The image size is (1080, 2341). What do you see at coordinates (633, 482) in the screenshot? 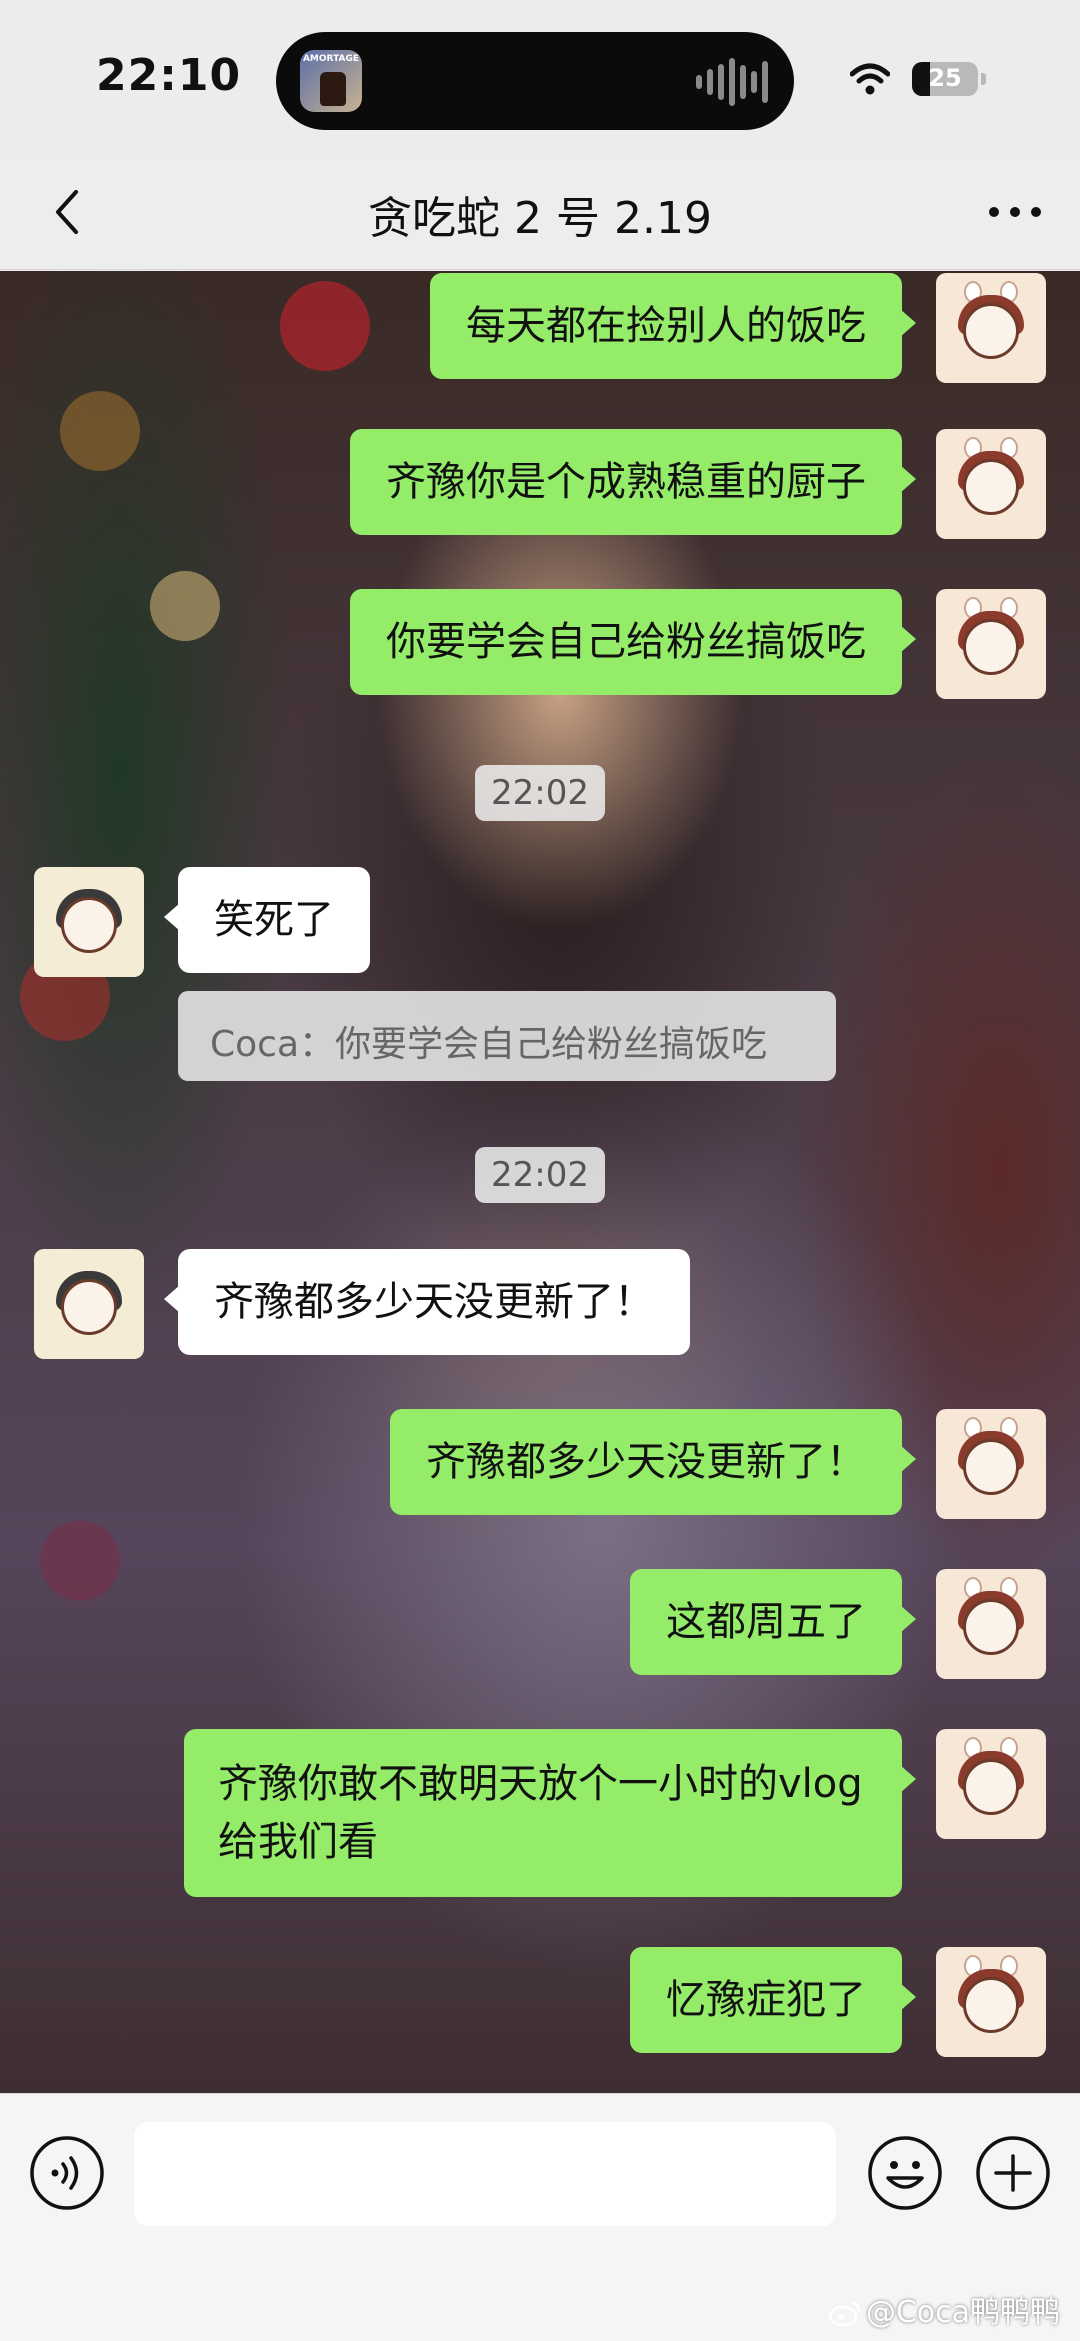
I see `outgoing-message-bubble: 齐豫你是个成熟稳重的厨子` at bounding box center [633, 482].